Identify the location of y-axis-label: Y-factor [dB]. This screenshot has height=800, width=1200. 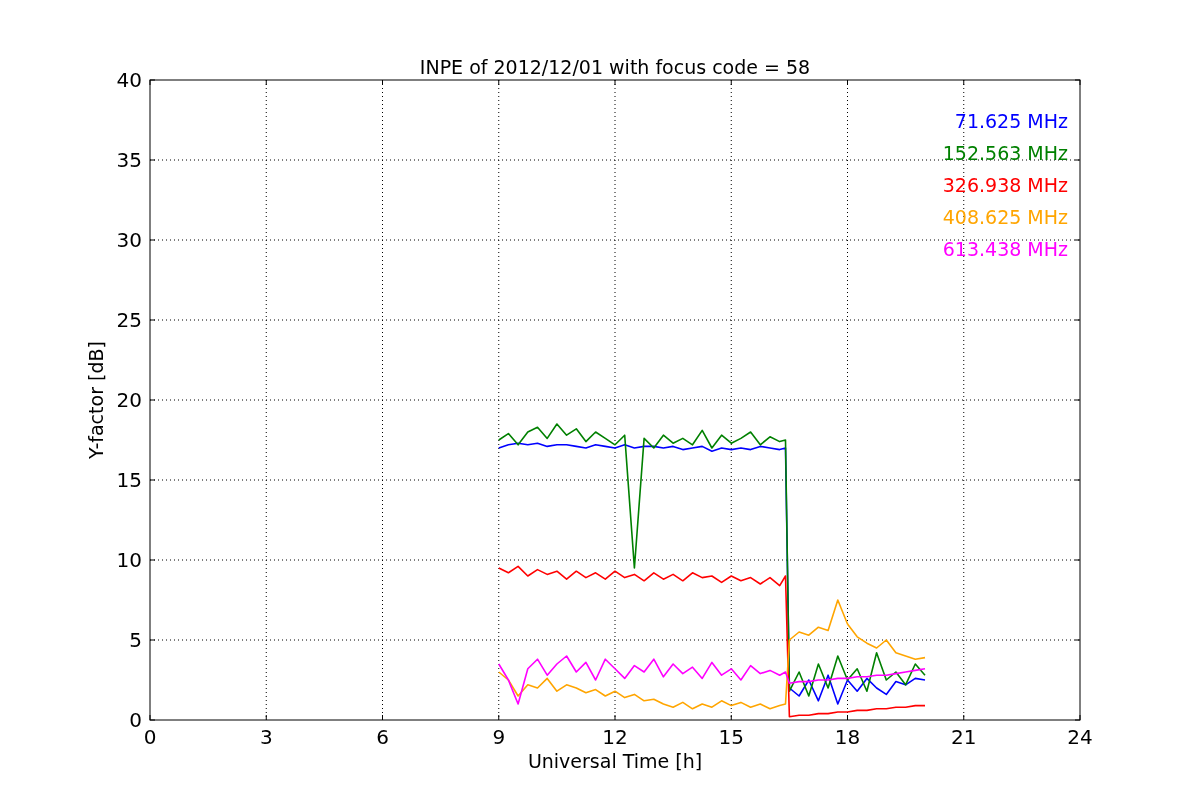
(96, 400).